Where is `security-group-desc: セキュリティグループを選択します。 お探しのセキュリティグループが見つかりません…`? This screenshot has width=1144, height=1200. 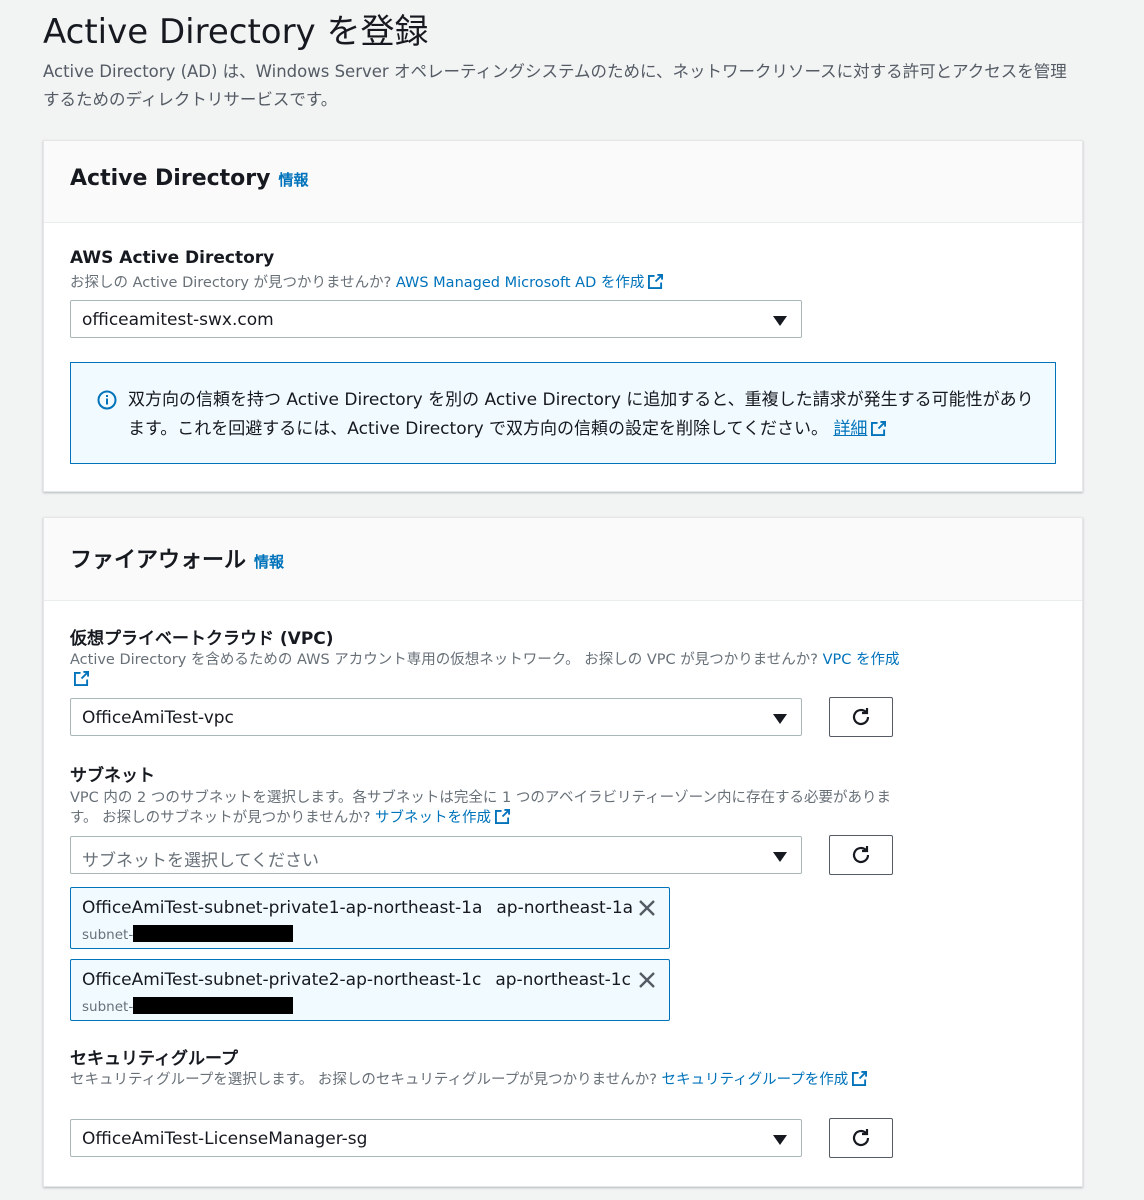
security-group-desc: セキュリティグループを選択します。 お探しのセキュリティグループが見つかりません… is located at coordinates (485, 1080).